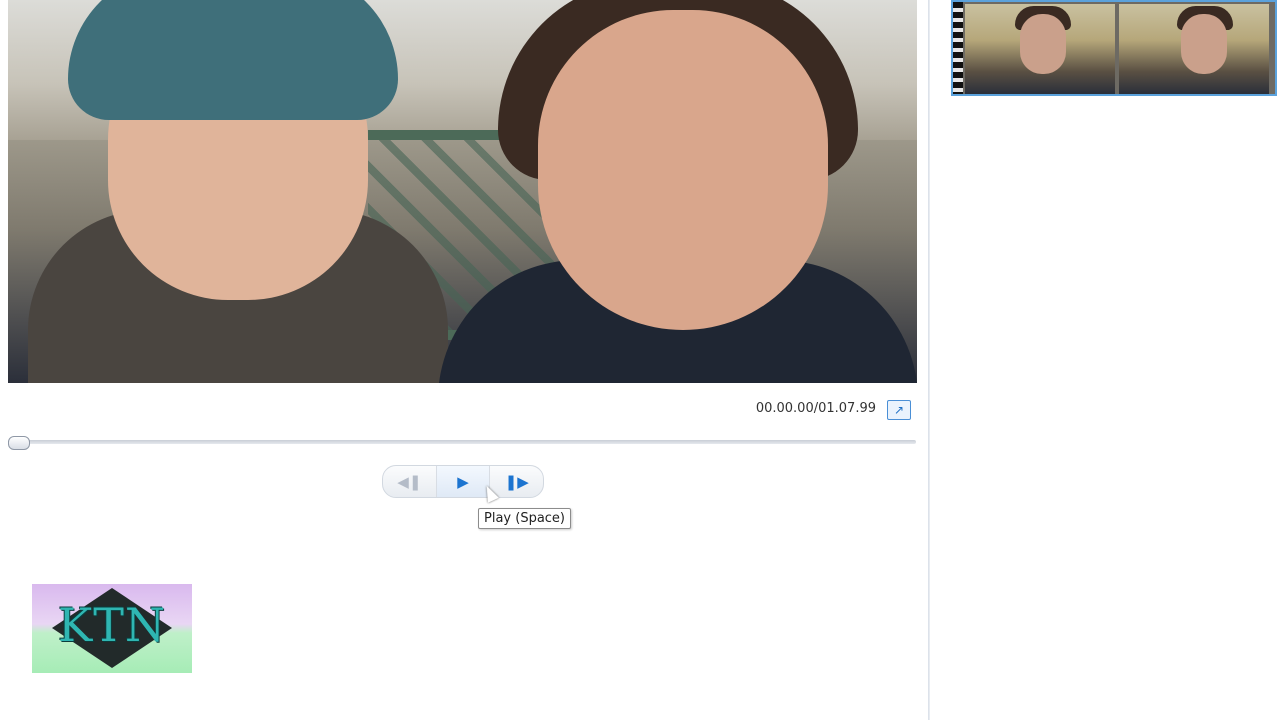  Describe the element at coordinates (19, 443) in the screenshot. I see `seek-thumb` at that location.